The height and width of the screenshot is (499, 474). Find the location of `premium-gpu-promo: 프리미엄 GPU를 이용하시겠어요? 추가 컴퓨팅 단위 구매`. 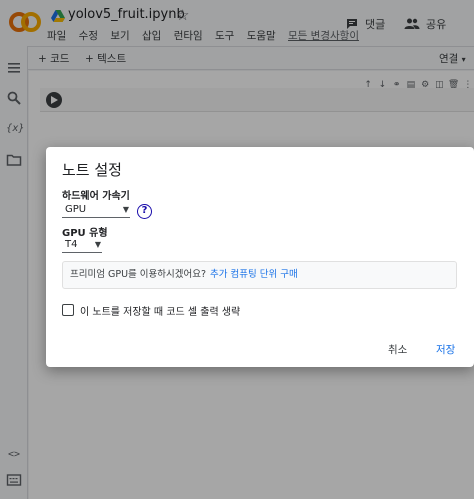

premium-gpu-promo: 프리미엄 GPU를 이용하시겠어요? 추가 컴퓨팅 단위 구매 is located at coordinates (259, 275).